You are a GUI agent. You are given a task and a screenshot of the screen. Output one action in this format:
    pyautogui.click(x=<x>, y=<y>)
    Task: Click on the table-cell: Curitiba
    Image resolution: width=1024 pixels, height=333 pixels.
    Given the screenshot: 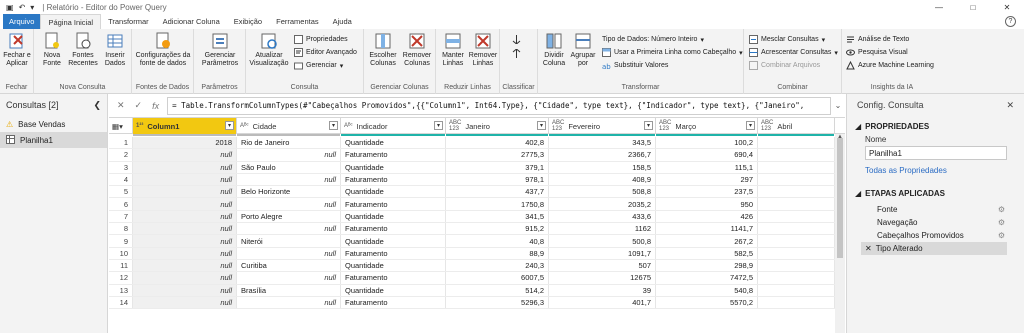 What is the action you would take?
    pyautogui.click(x=289, y=265)
    